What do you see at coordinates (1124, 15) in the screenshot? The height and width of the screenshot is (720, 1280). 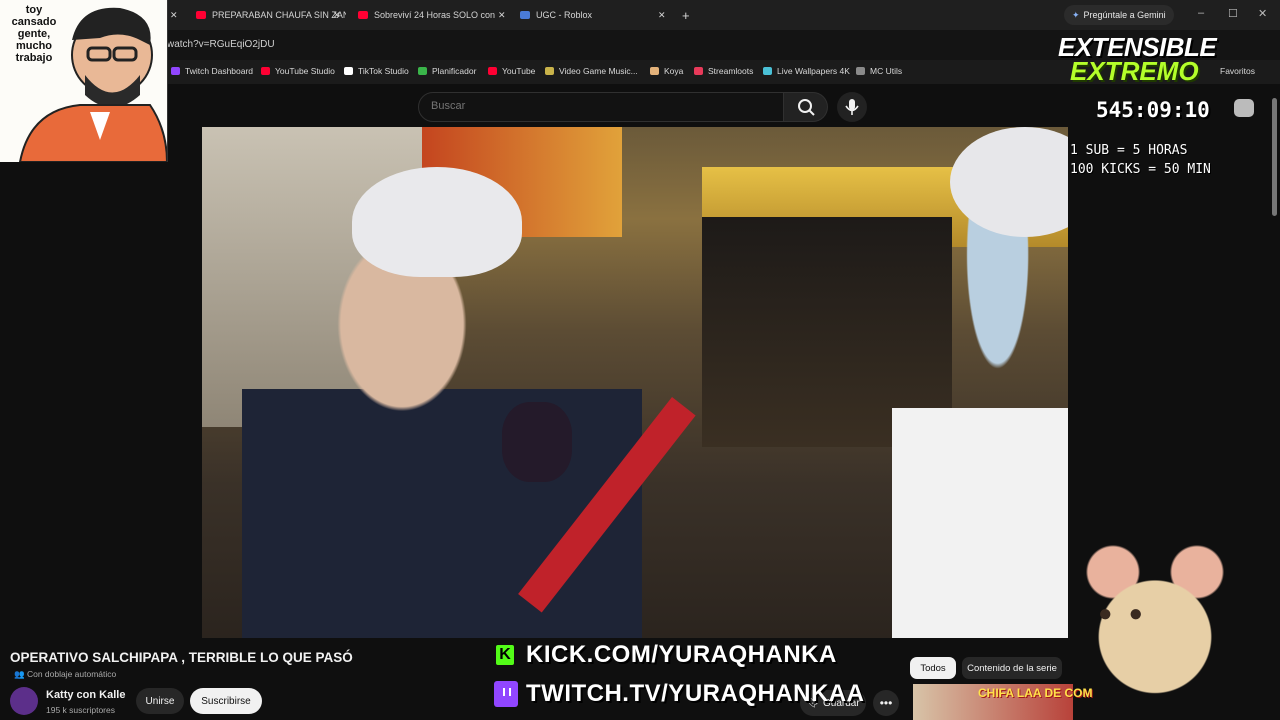 I see `gemini-label: Pregúntale a Gemini` at bounding box center [1124, 15].